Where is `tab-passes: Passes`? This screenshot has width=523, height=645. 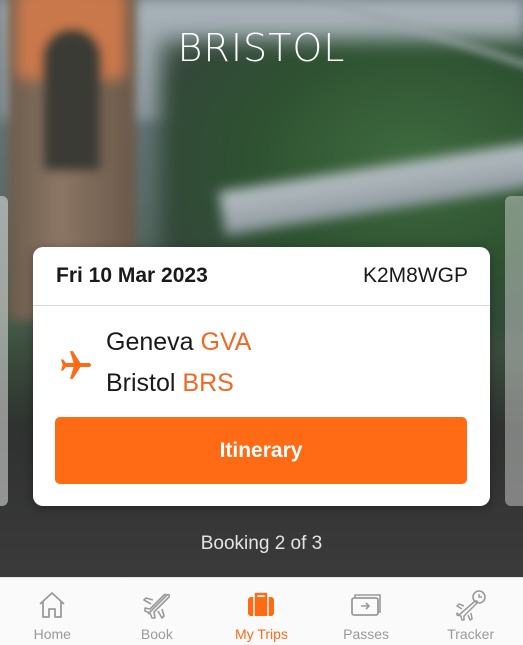 tab-passes: Passes is located at coordinates (366, 611).